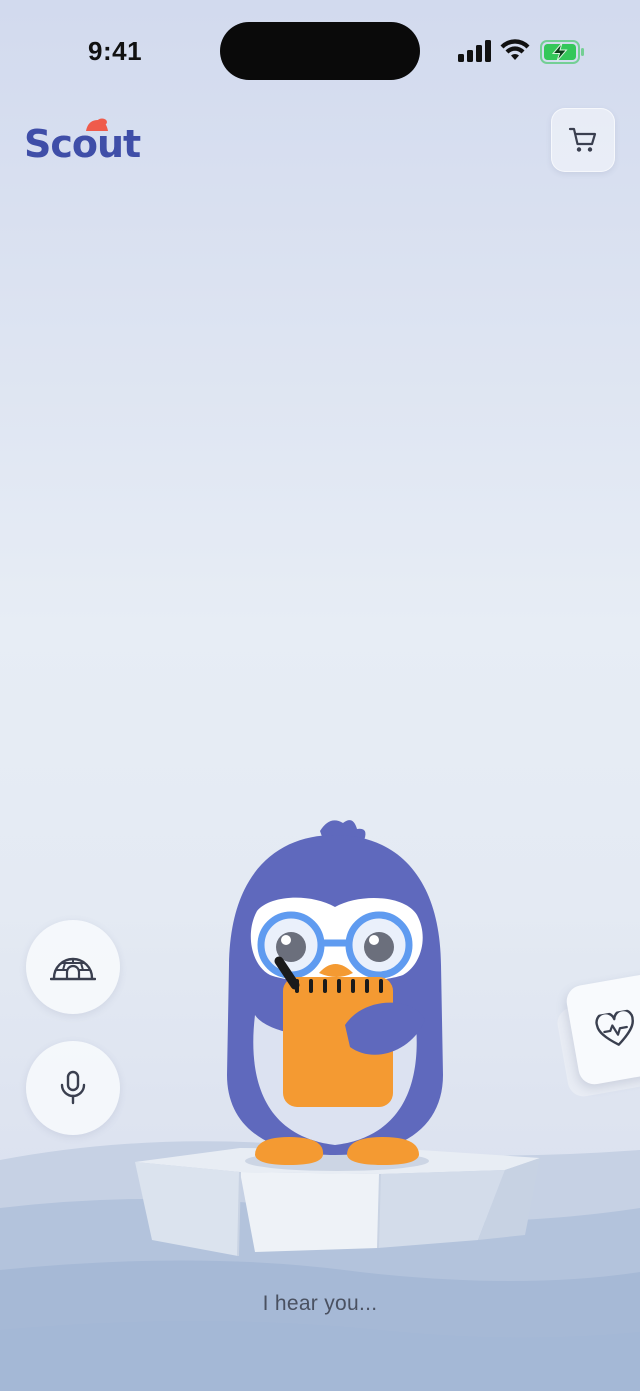  Describe the element at coordinates (515, 49) in the screenshot. I see `wifi-icon` at that location.